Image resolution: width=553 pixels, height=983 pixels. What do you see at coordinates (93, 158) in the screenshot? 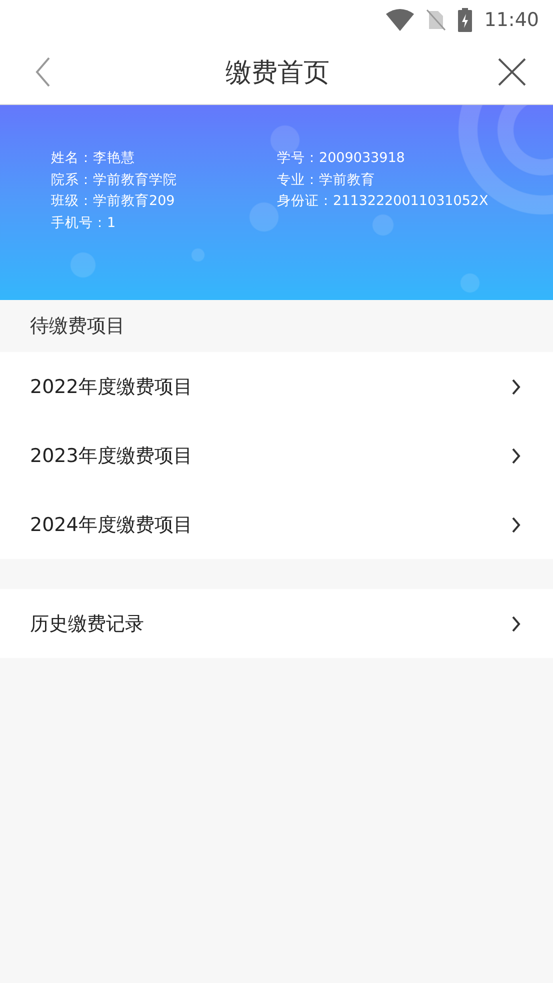
I see `student-info-text: 姓名：李艳慧` at bounding box center [93, 158].